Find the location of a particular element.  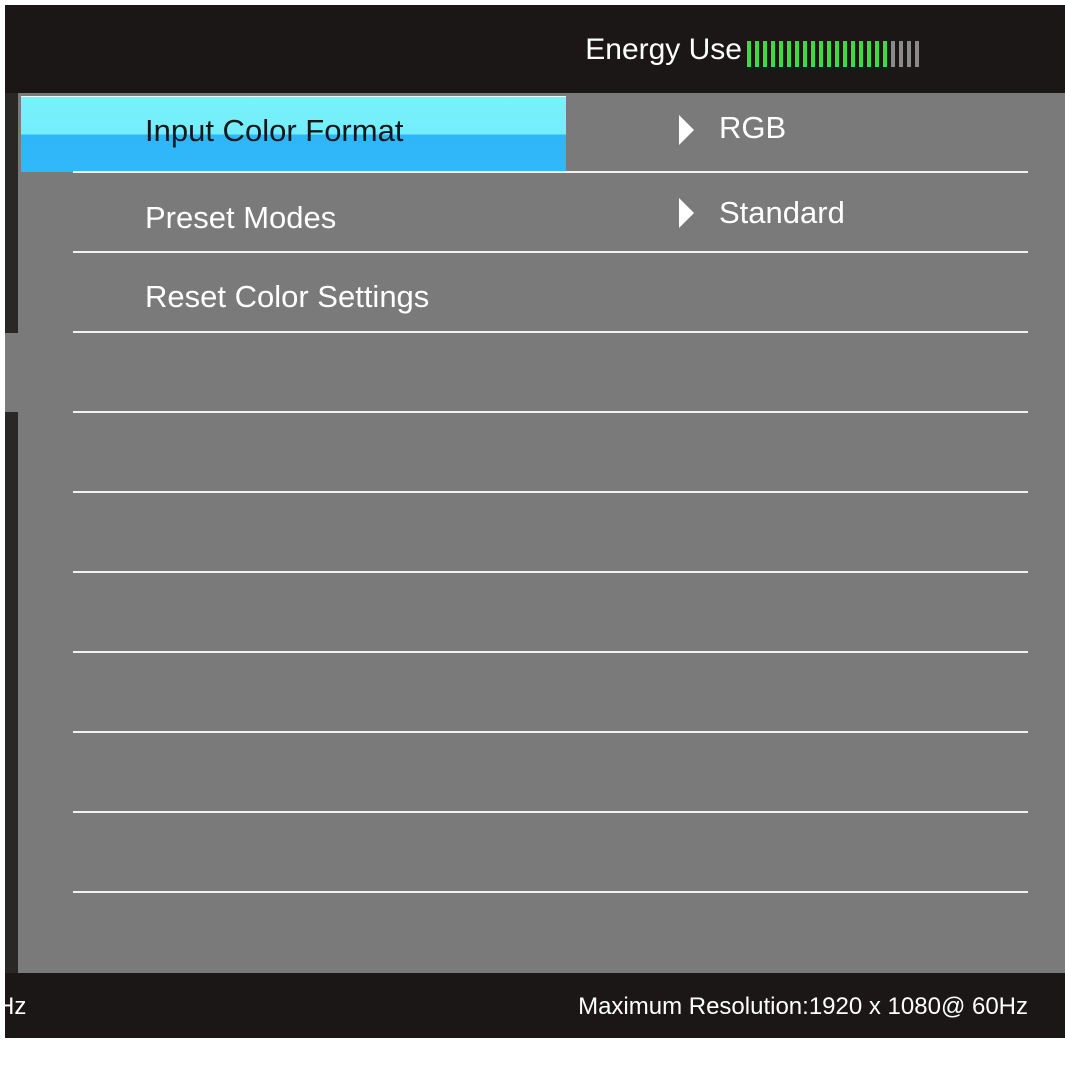

menu-item-label: Reset Color Settings is located at coordinates (287, 296).